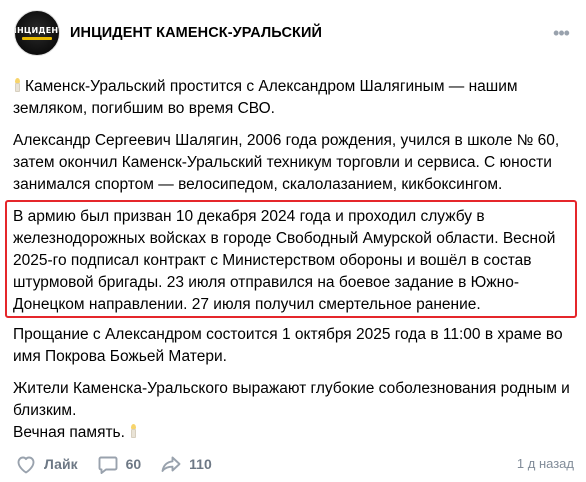  What do you see at coordinates (171, 464) in the screenshot?
I see `share-icon` at bounding box center [171, 464].